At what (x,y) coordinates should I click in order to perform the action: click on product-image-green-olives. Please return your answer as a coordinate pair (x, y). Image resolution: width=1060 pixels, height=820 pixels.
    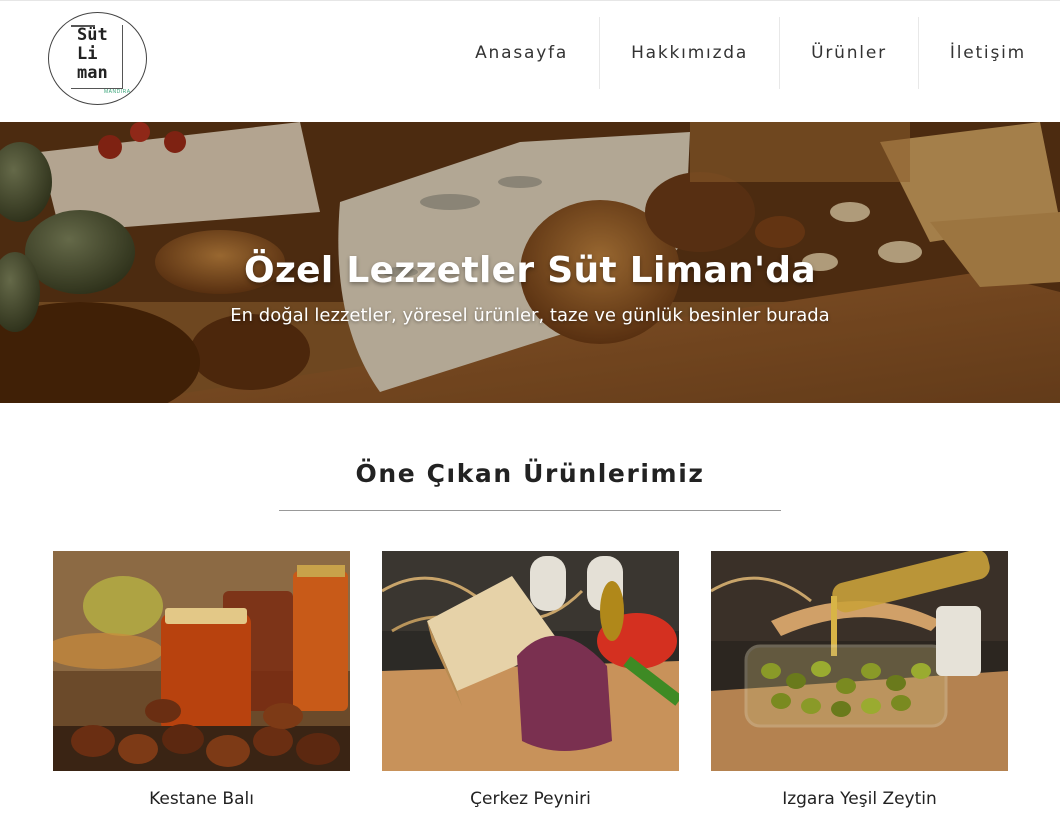
    Looking at the image, I should click on (859, 661).